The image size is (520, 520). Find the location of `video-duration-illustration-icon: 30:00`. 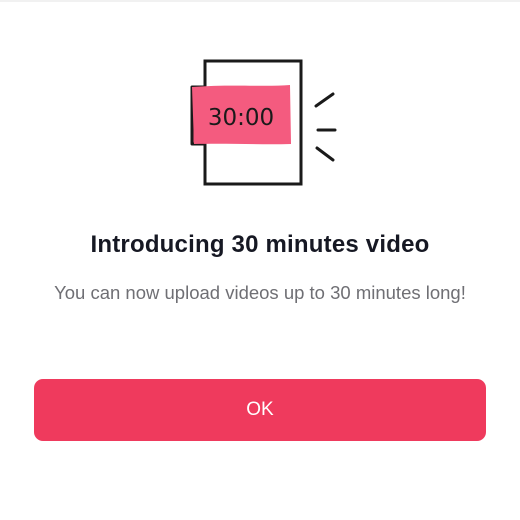

video-duration-illustration-icon: 30:00 is located at coordinates (263, 122).